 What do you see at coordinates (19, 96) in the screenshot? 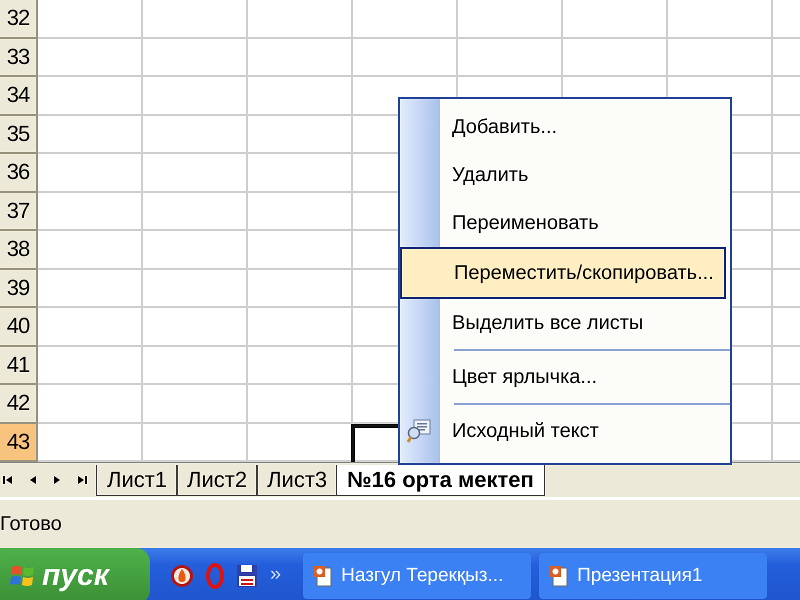
I see `row-header: 34` at bounding box center [19, 96].